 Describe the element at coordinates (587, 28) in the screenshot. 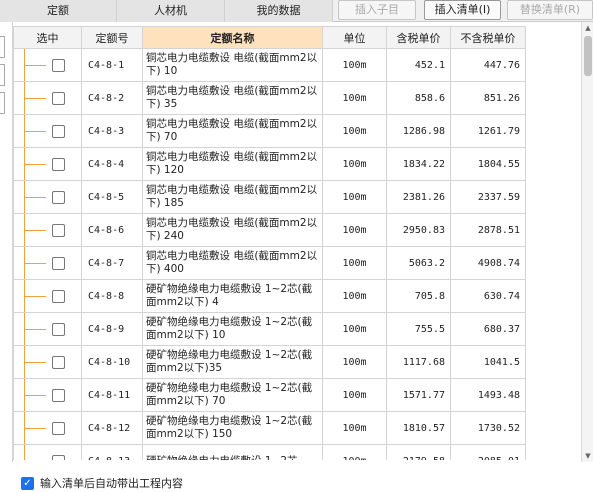

I see `scroll-up-arrow-icon: ▲` at that location.